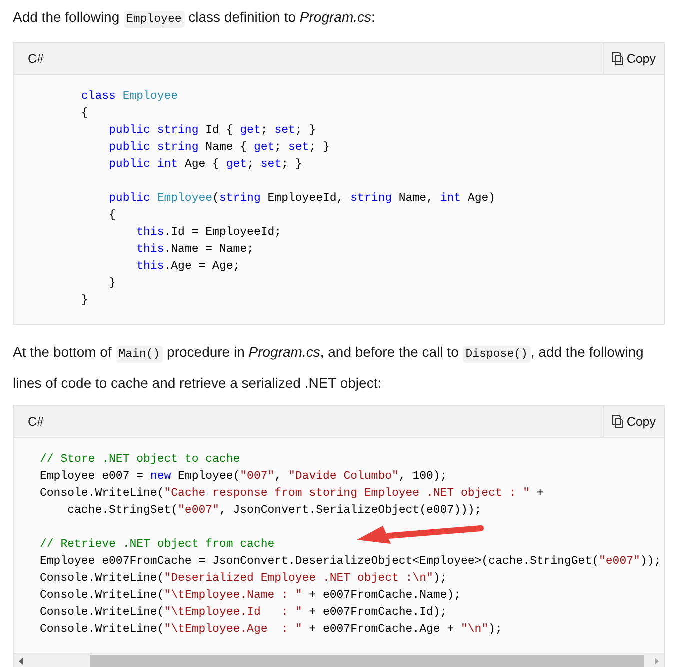  Describe the element at coordinates (302, 199) in the screenshot. I see `code-line: public Employee(string EmployeeId, string Name, int Age)` at that location.